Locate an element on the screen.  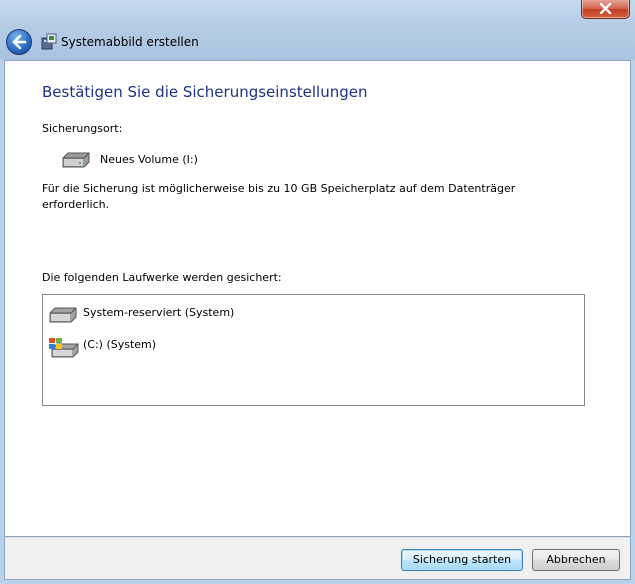
back-button is located at coordinates (19, 42).